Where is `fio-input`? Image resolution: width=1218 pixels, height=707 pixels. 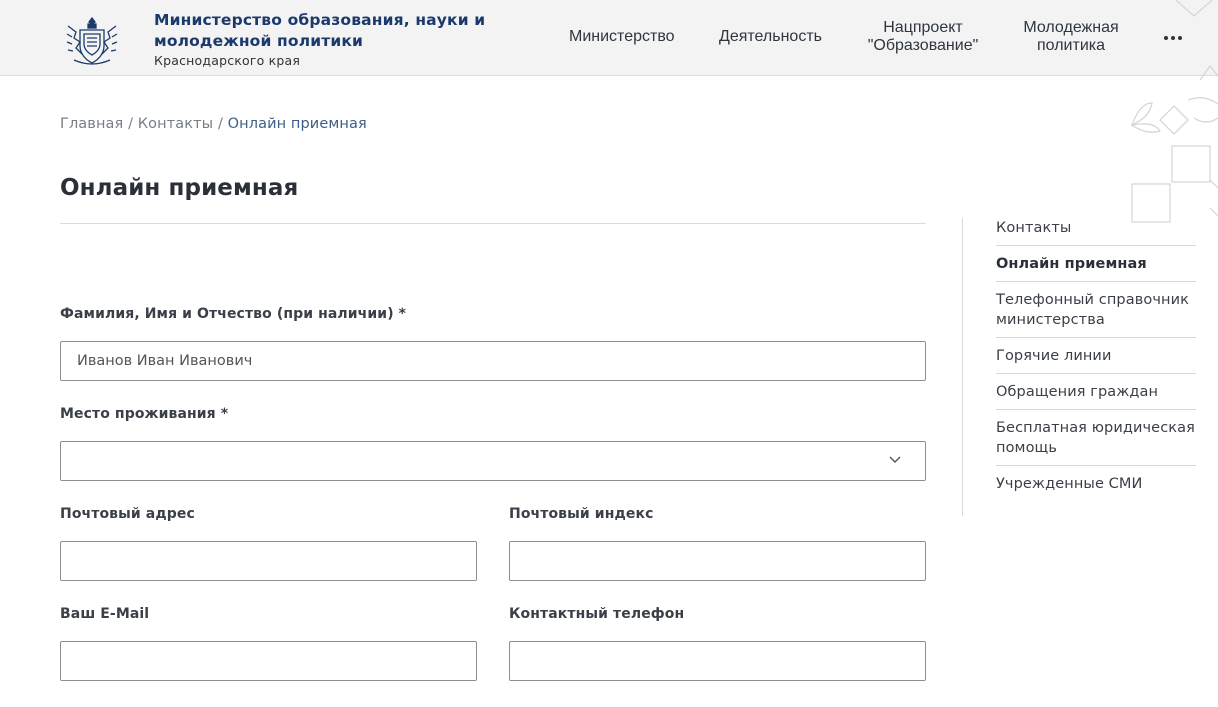
fio-input is located at coordinates (493, 361).